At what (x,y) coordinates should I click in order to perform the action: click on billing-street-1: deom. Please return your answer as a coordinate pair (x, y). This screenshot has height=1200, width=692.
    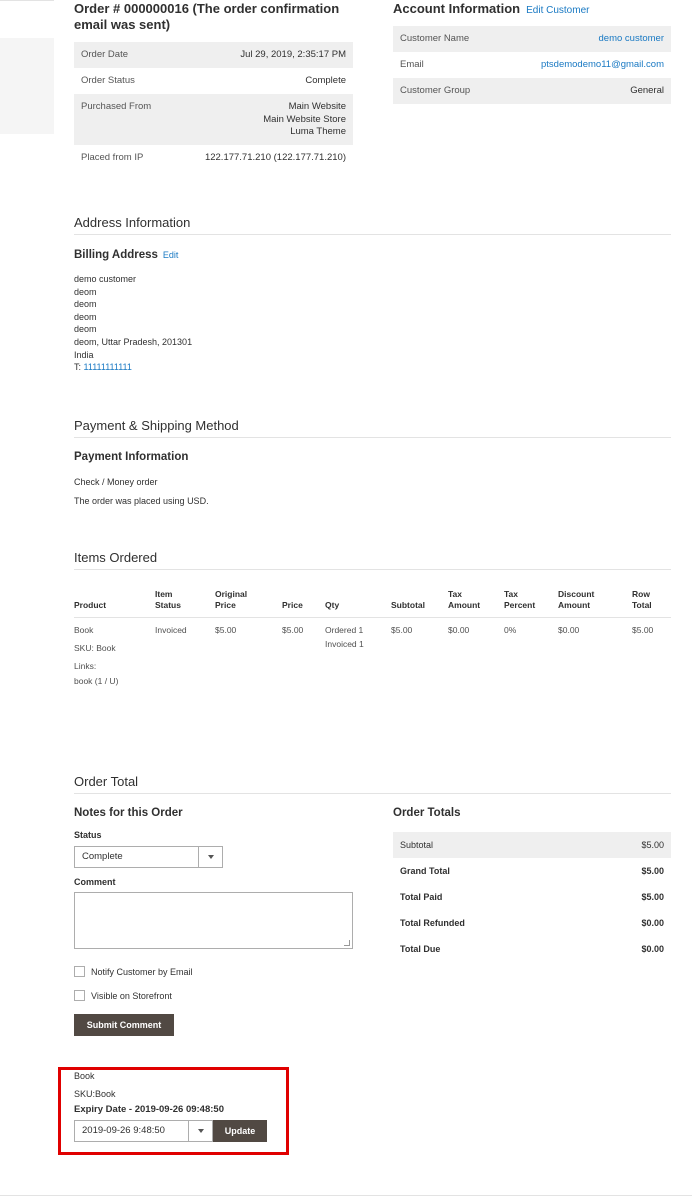
    Looking at the image, I should click on (85, 291).